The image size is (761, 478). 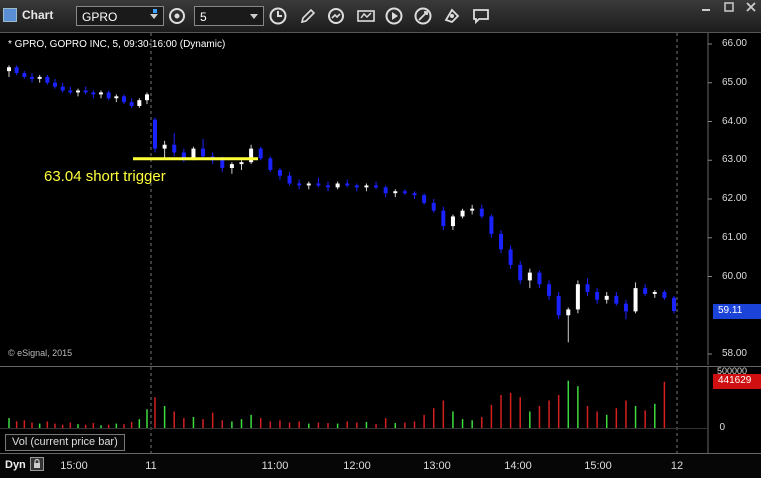 What do you see at coordinates (65, 442) in the screenshot?
I see `volume-study-label: Vol (current price bar)` at bounding box center [65, 442].